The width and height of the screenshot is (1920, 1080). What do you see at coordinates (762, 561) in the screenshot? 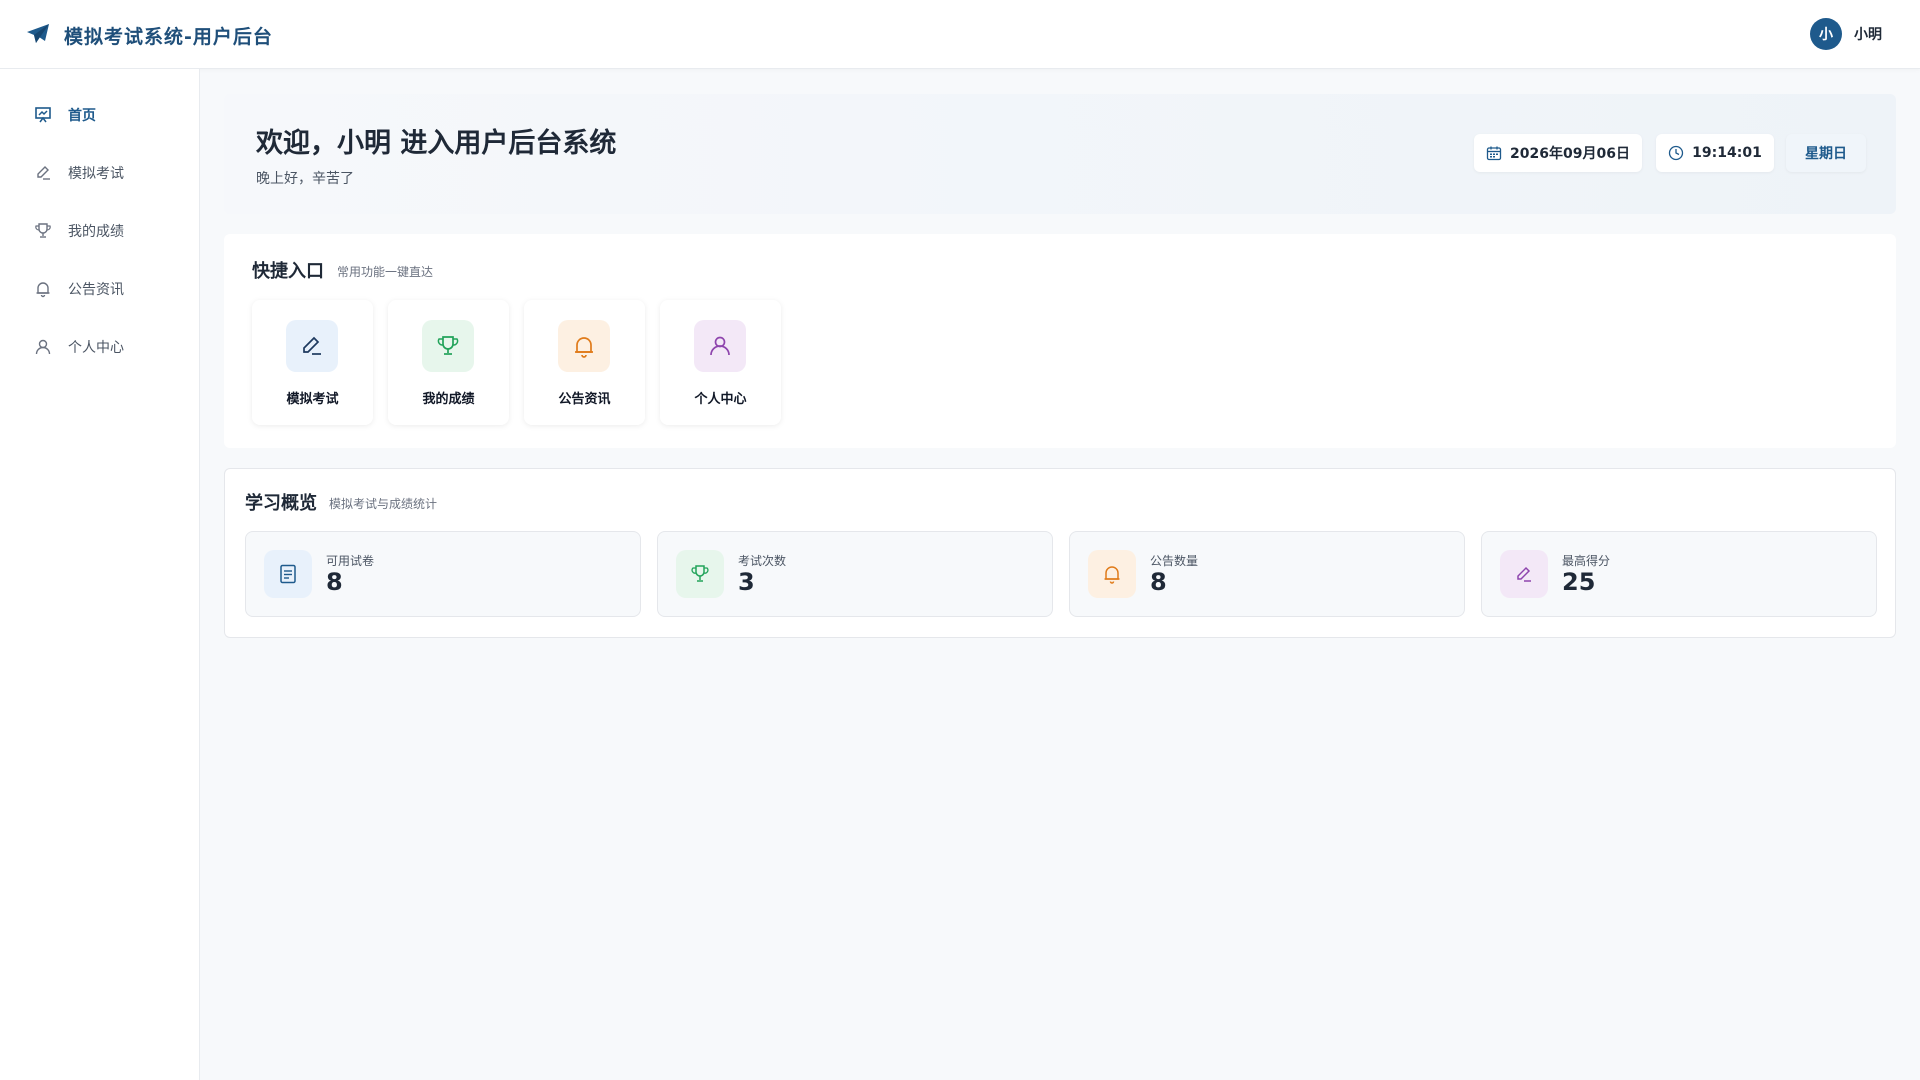
I see `stat-label: 考试次数` at bounding box center [762, 561].